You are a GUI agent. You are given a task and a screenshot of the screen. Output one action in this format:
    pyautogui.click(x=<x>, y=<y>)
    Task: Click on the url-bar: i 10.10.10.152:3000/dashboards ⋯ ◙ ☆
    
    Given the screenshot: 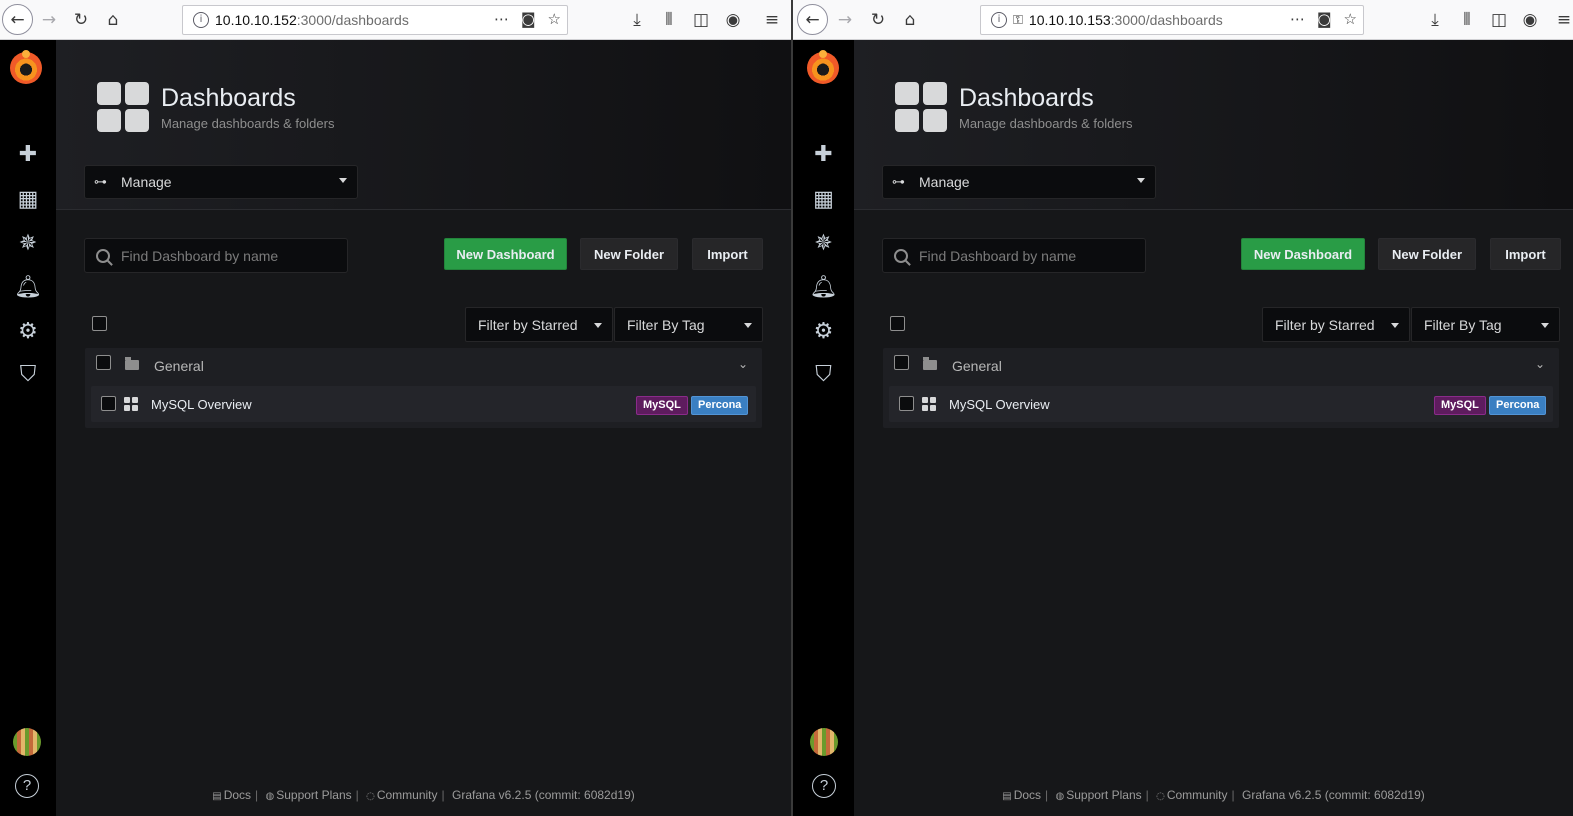 What is the action you would take?
    pyautogui.click(x=375, y=20)
    